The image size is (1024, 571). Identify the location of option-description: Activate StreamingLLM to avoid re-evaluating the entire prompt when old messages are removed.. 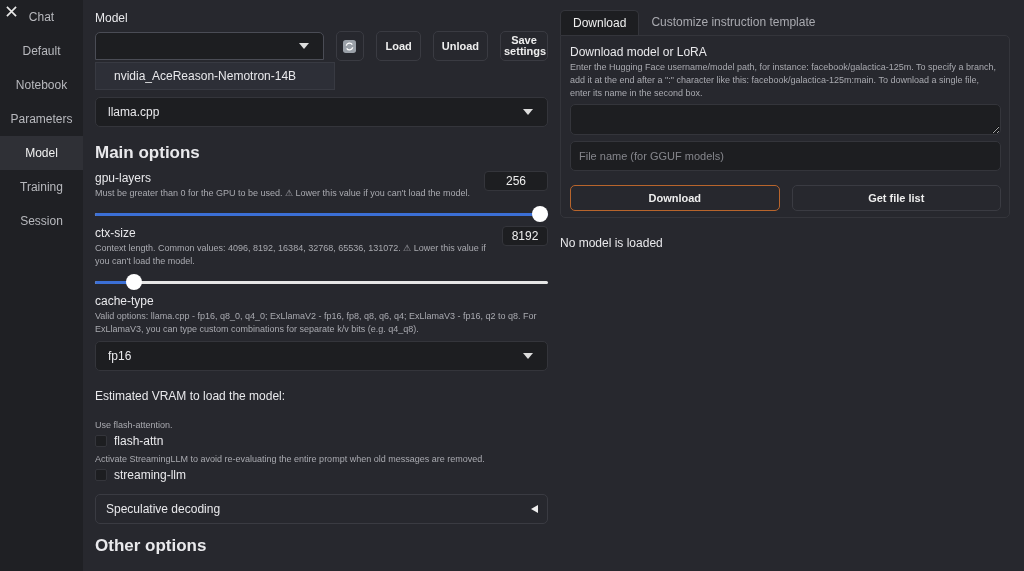
(290, 459).